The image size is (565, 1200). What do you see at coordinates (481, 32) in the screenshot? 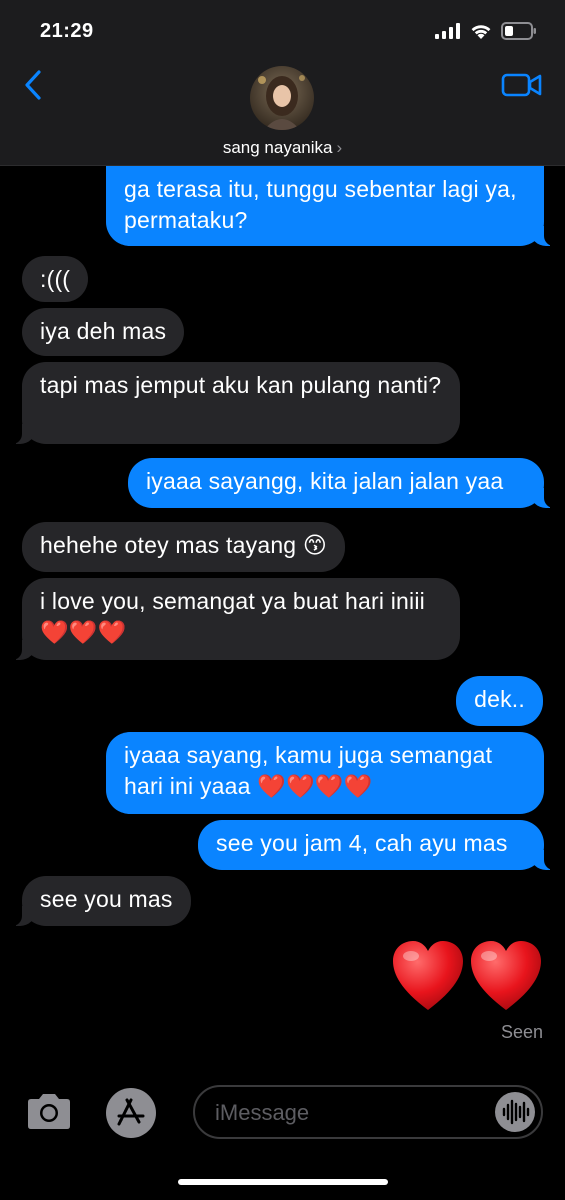
I see `wifi-icon` at bounding box center [481, 32].